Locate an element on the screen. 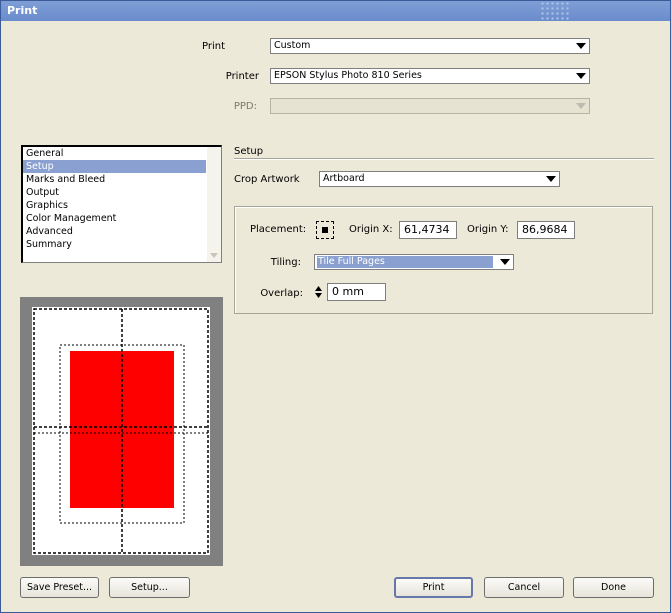 The image size is (671, 613). sidebar-item-output: Output is located at coordinates (114, 192).